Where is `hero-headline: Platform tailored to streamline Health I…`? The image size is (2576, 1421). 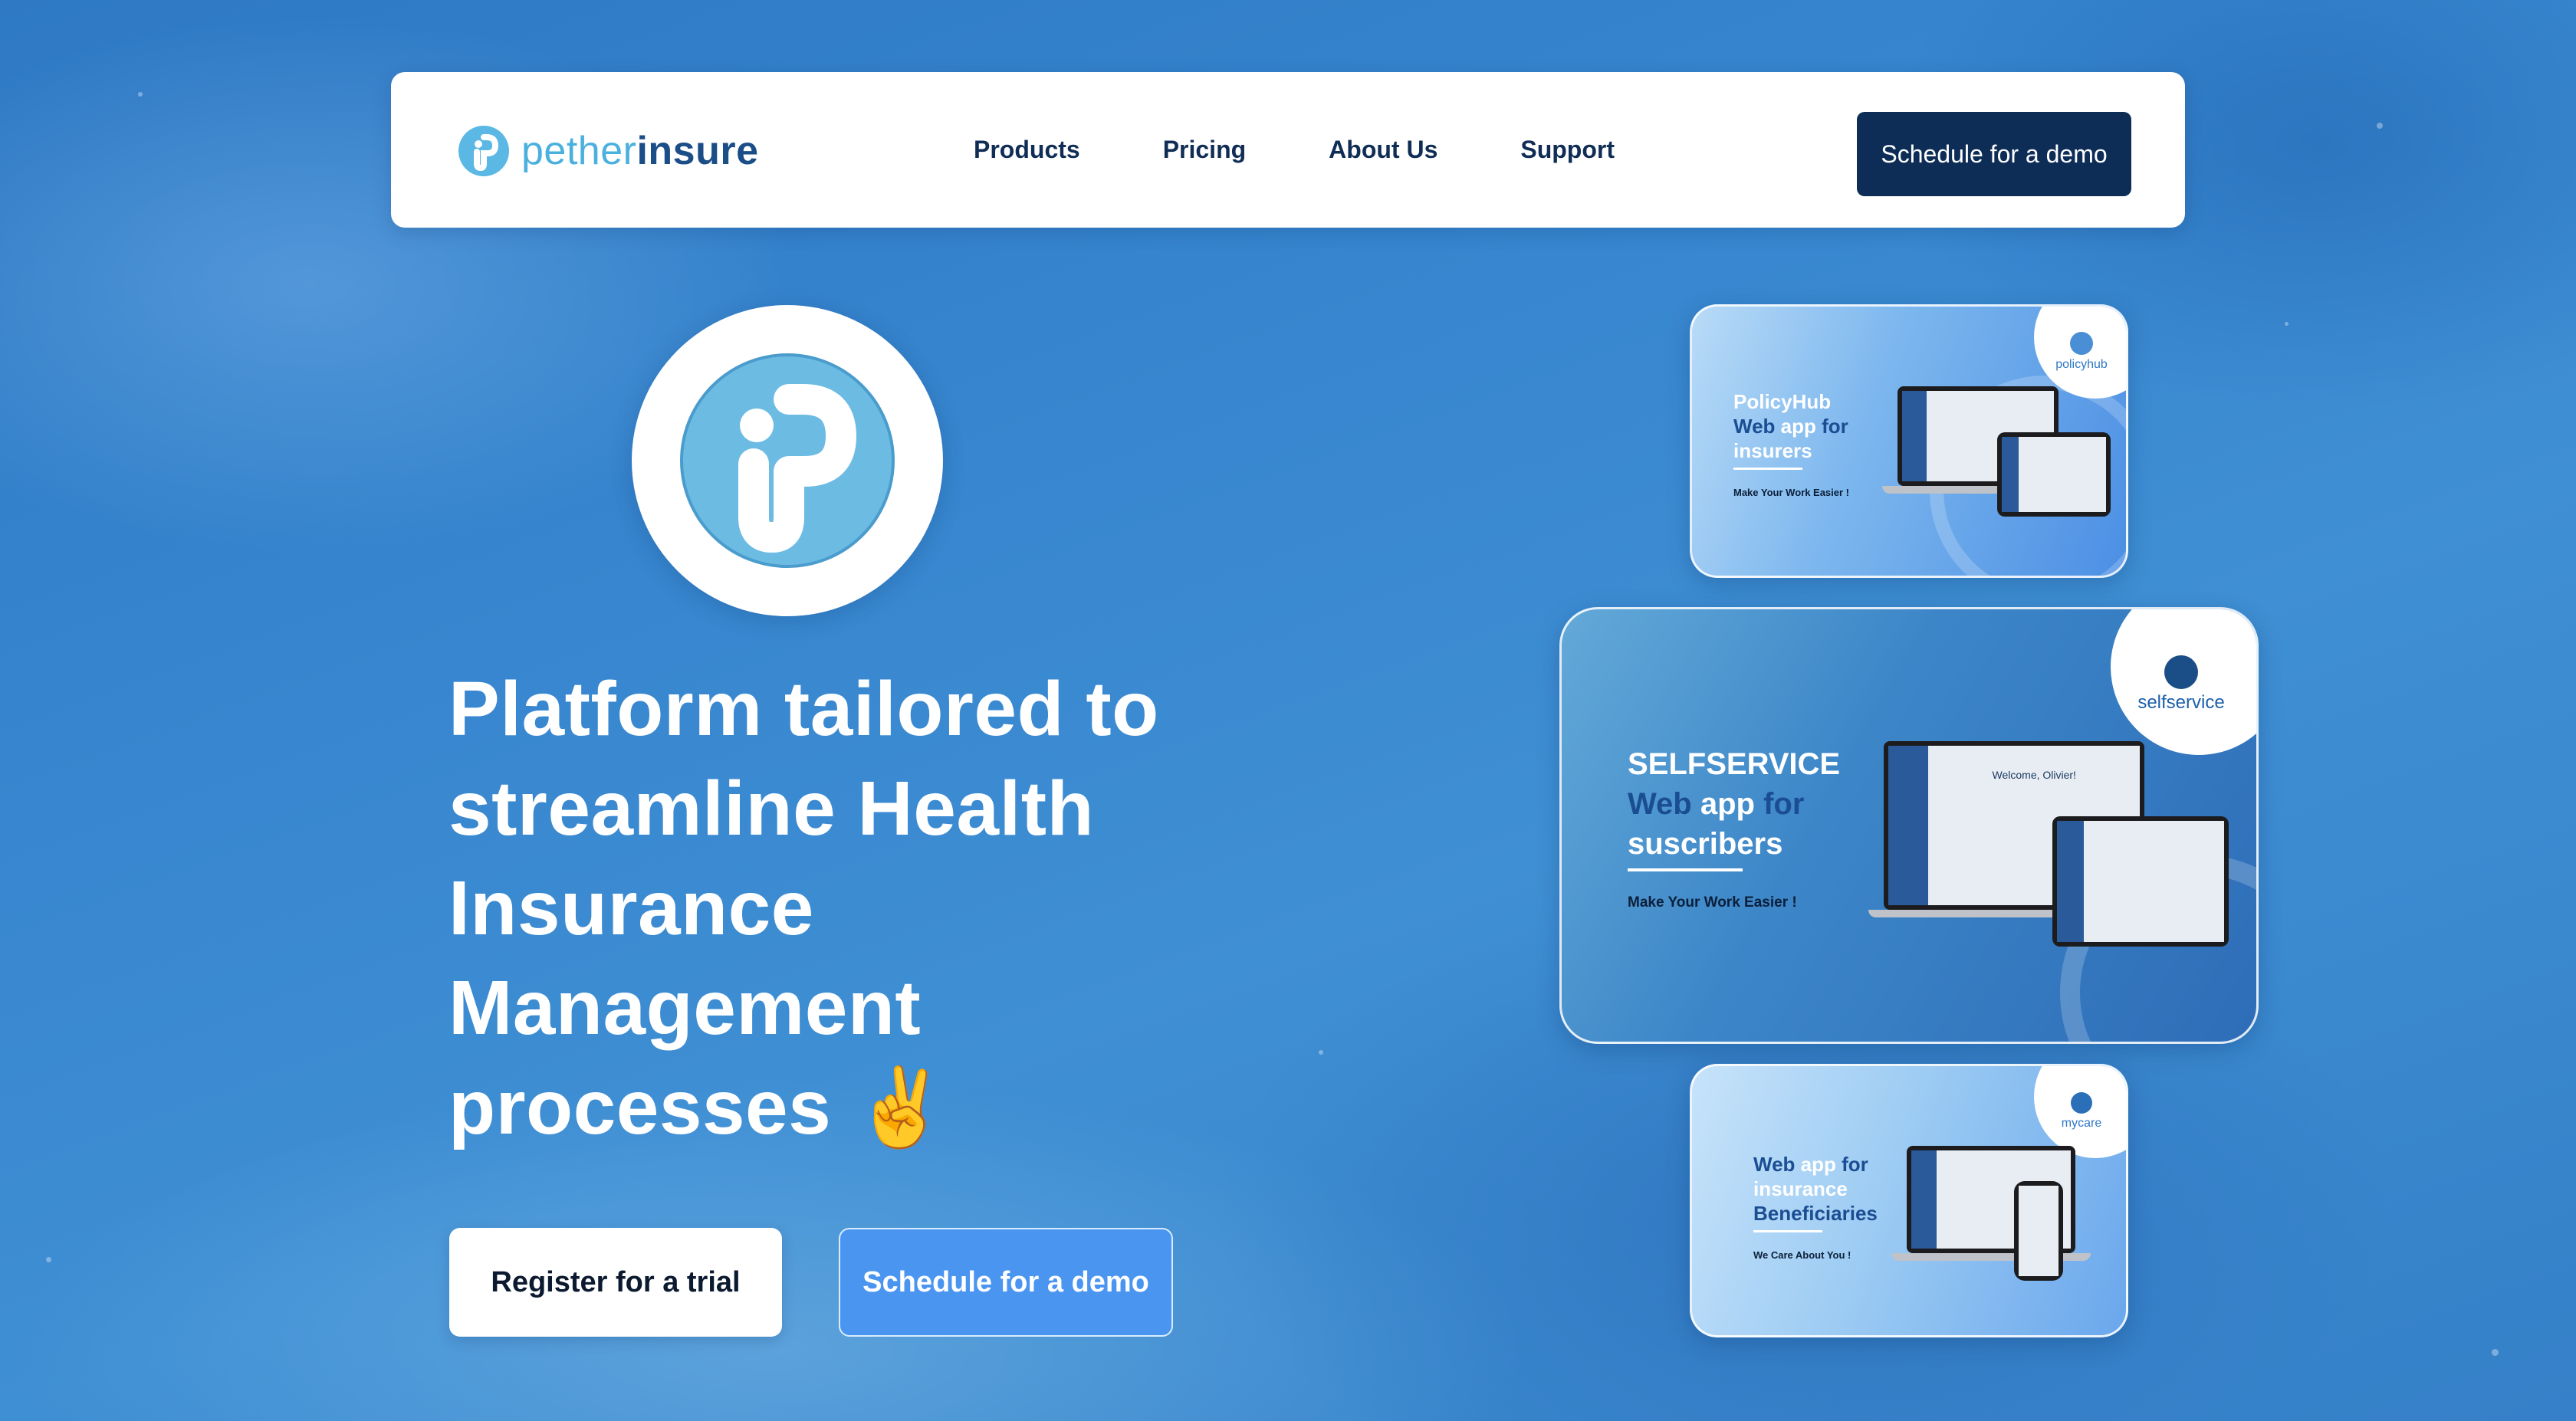 hero-headline: Platform tailored to streamline Health I… is located at coordinates (804, 908).